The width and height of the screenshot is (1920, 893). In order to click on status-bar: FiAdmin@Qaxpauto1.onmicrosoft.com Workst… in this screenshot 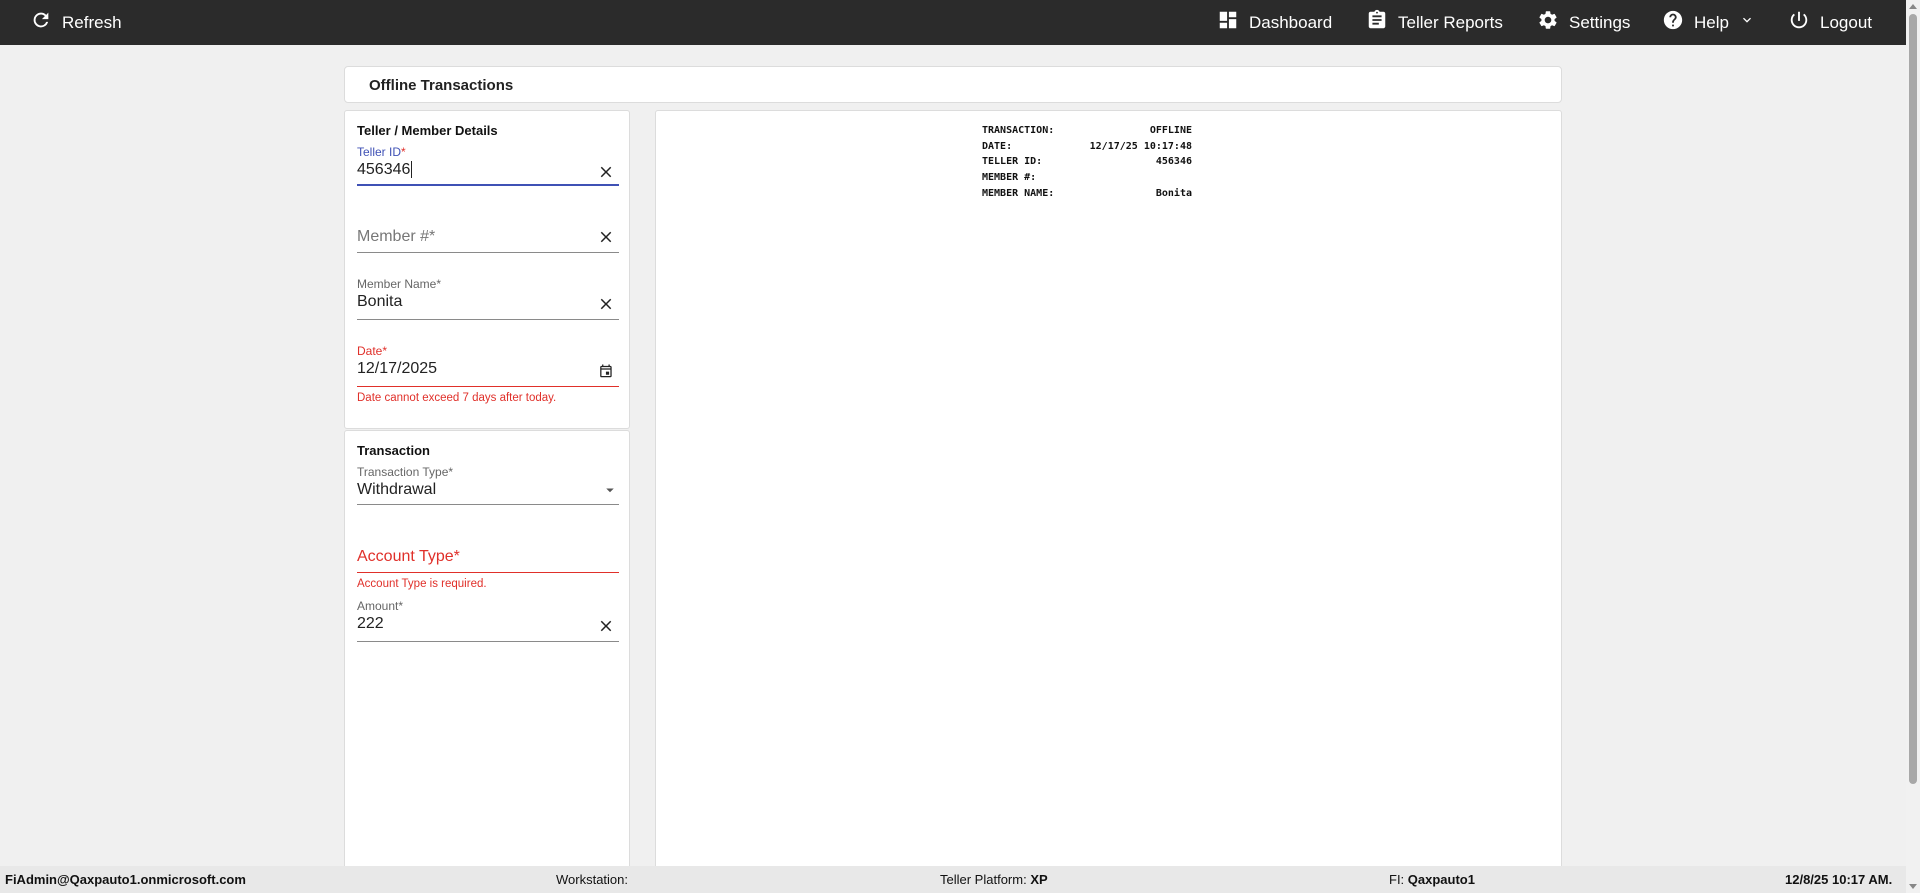, I will do `click(954, 879)`.